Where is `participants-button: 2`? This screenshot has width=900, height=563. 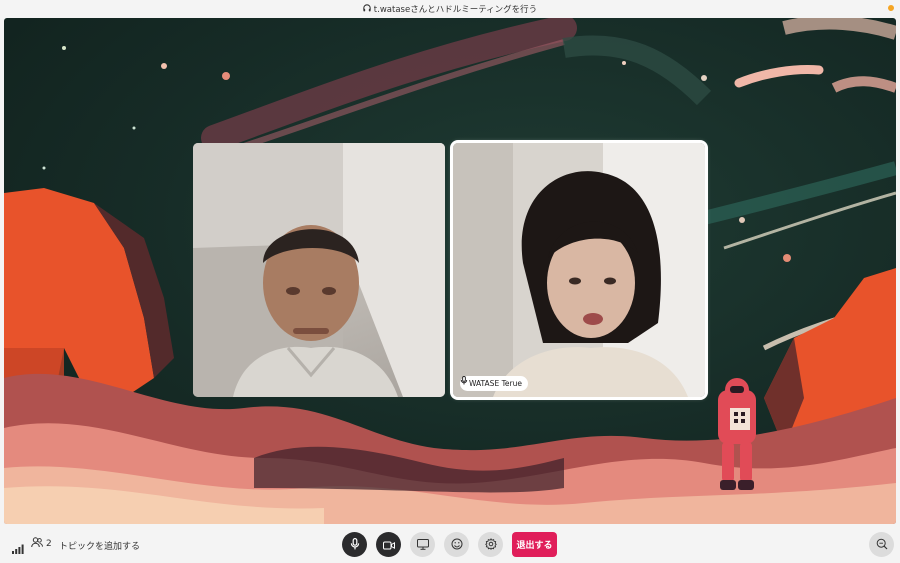 participants-button: 2 is located at coordinates (41, 544).